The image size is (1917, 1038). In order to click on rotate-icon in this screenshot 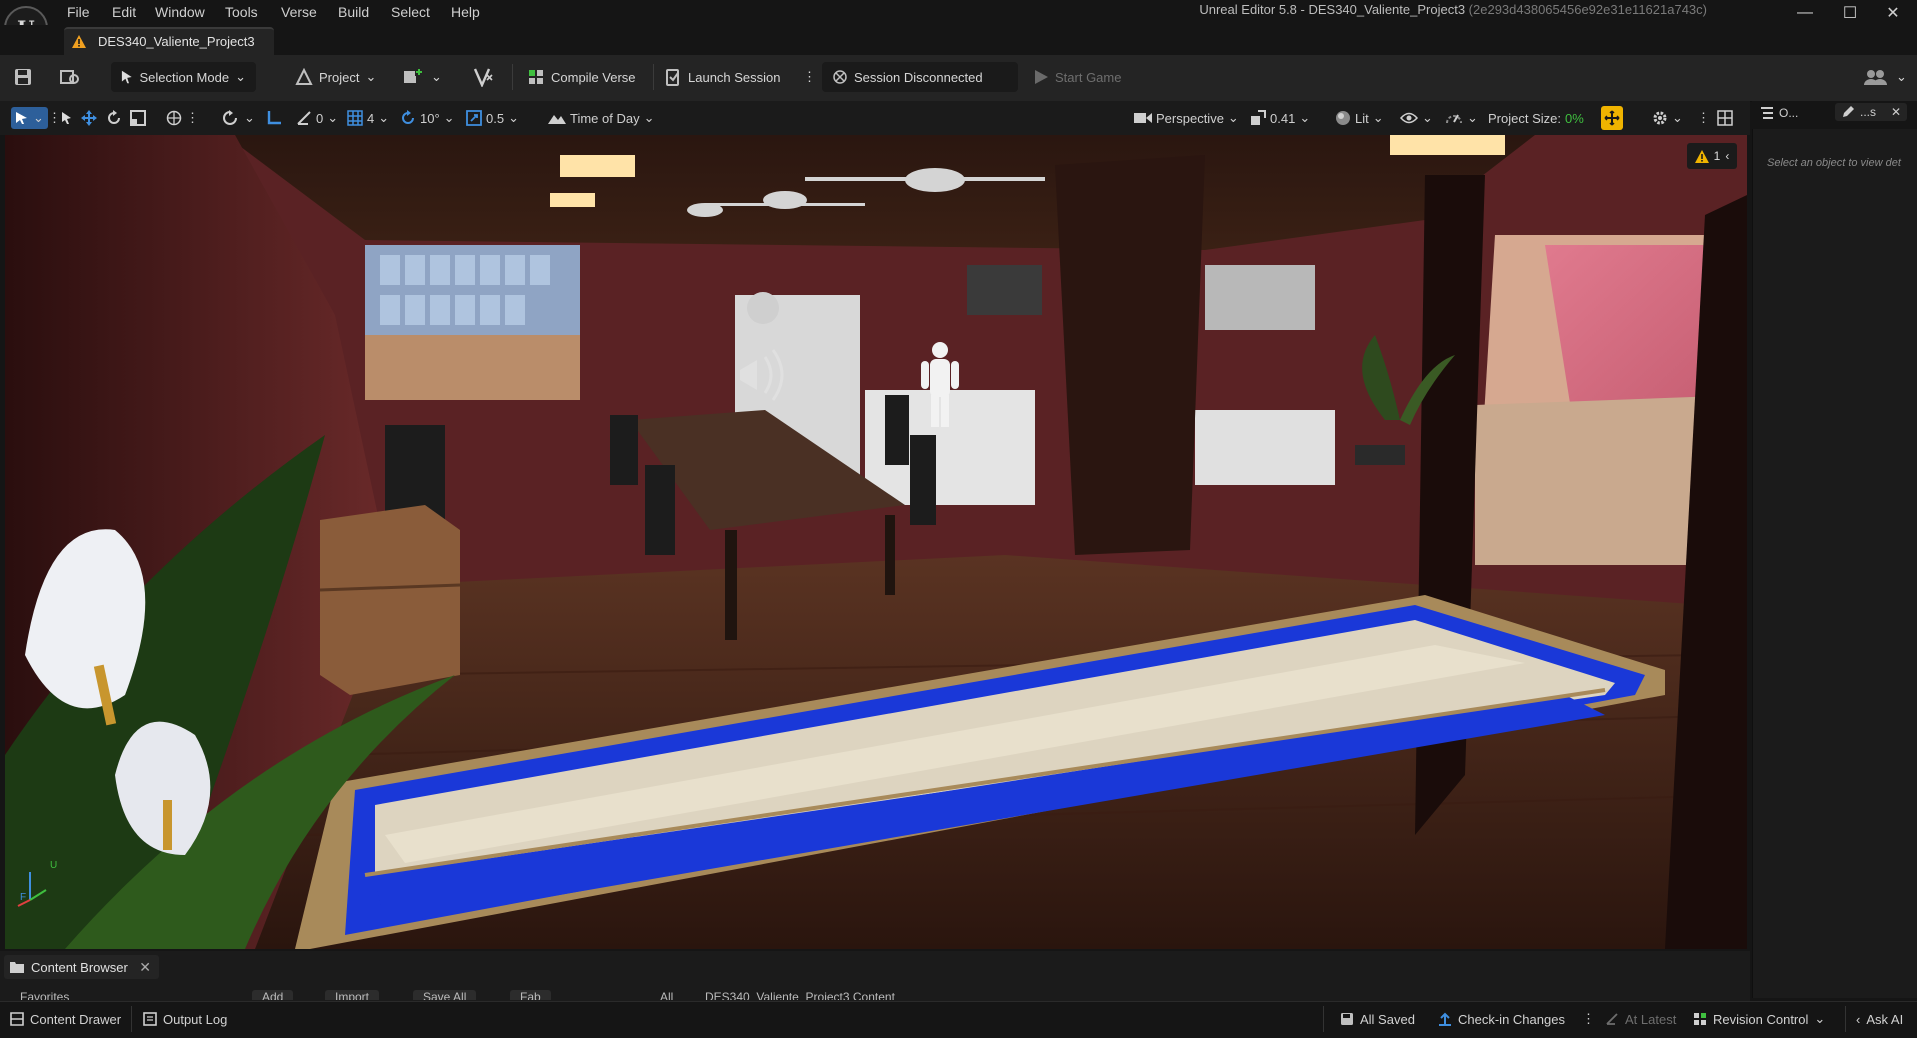, I will do `click(114, 118)`.